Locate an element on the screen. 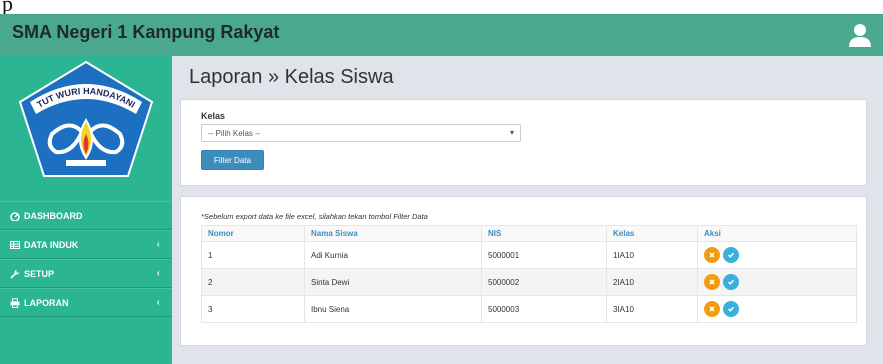  column-header-nama-siswa: Nama Siswa is located at coordinates (393, 233).